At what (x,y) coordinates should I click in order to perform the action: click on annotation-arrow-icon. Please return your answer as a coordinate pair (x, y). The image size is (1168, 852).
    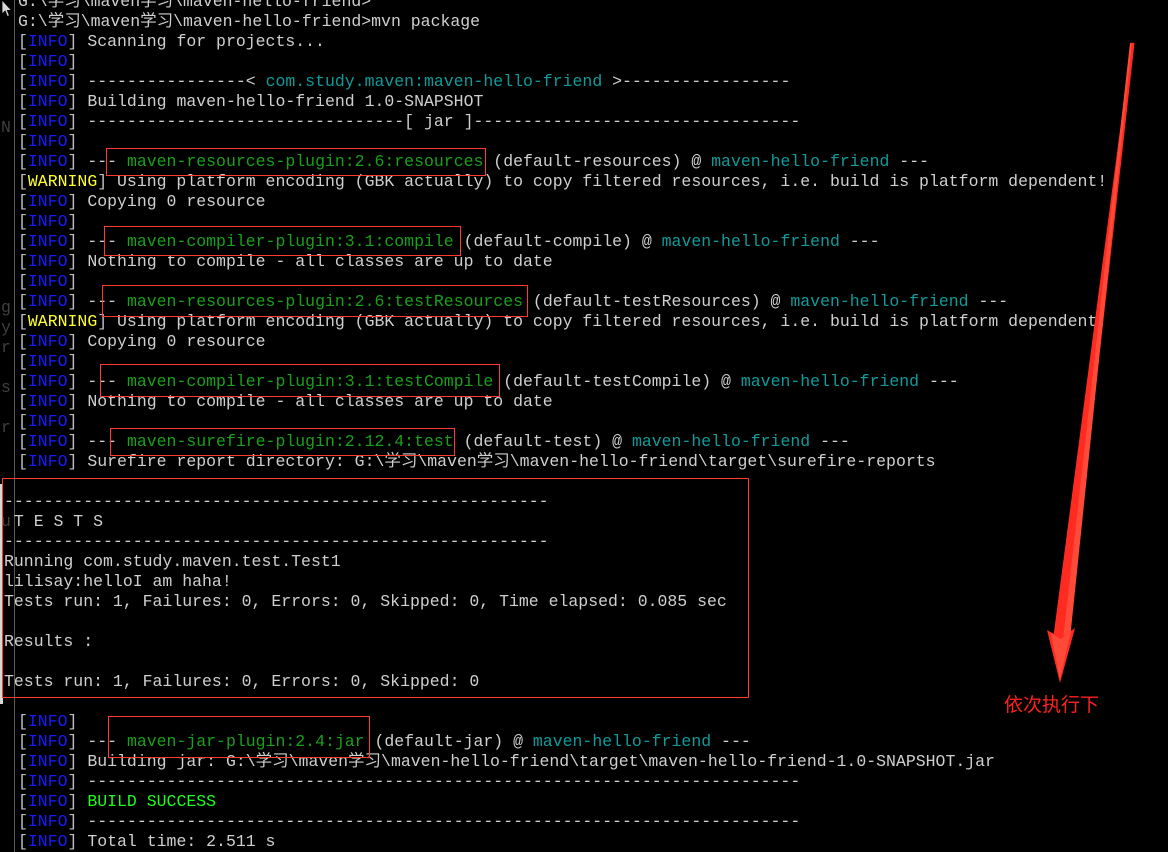
    Looking at the image, I should click on (1091, 362).